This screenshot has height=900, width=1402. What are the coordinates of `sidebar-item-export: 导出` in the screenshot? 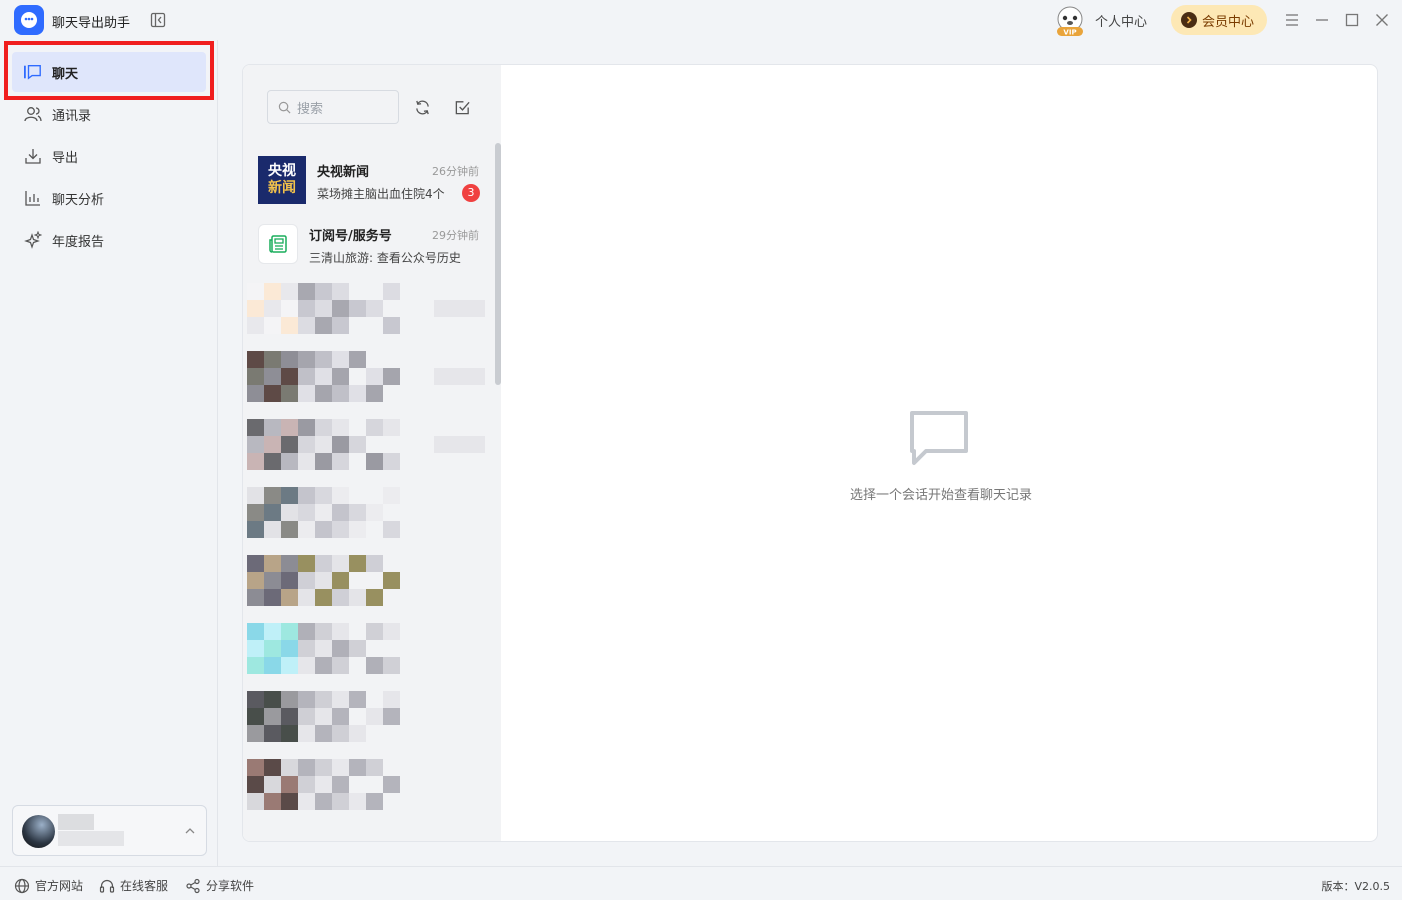 It's located at (109, 156).